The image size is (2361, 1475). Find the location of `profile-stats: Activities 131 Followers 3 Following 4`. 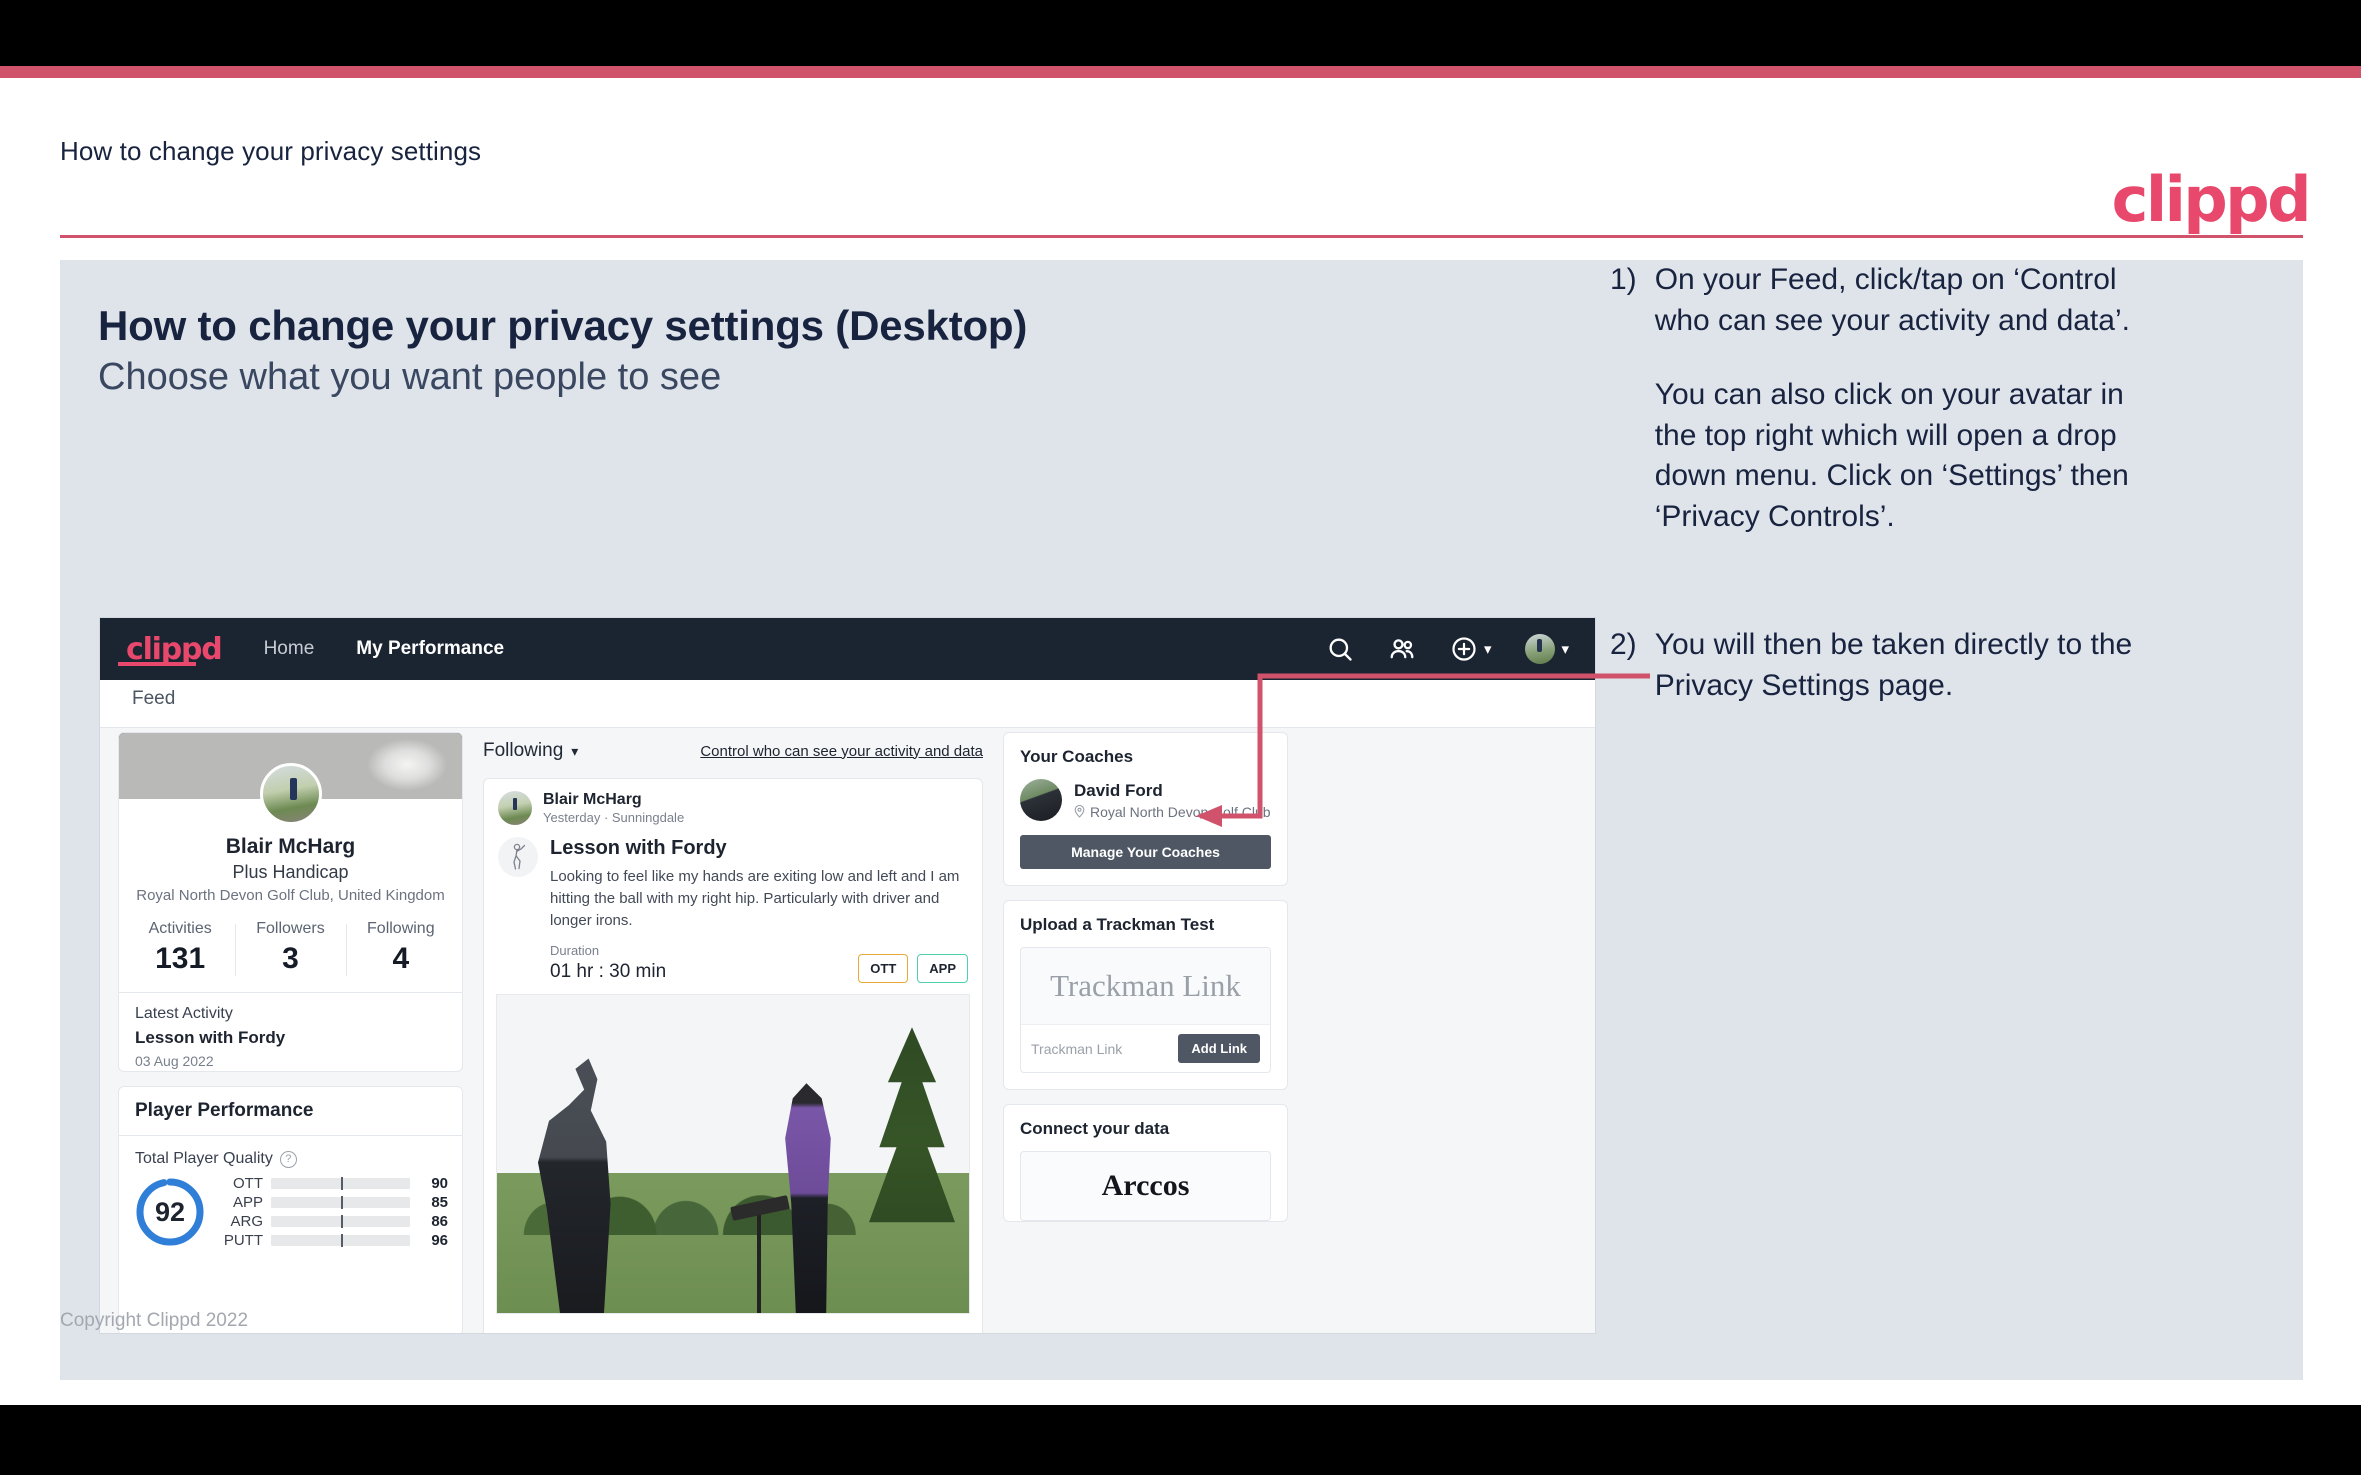

profile-stats: Activities 131 Followers 3 Following 4 is located at coordinates (290, 948).